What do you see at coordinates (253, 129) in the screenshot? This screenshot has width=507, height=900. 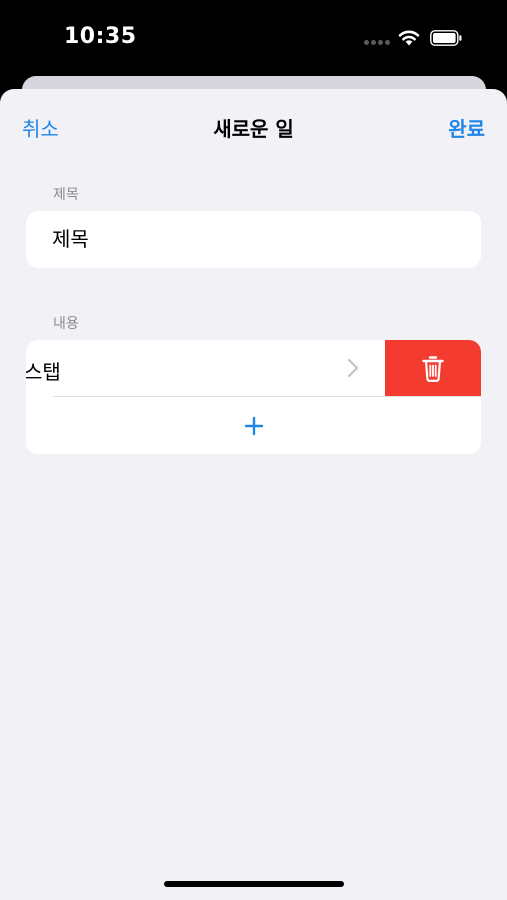 I see `sheet-title: 새로운 일` at bounding box center [253, 129].